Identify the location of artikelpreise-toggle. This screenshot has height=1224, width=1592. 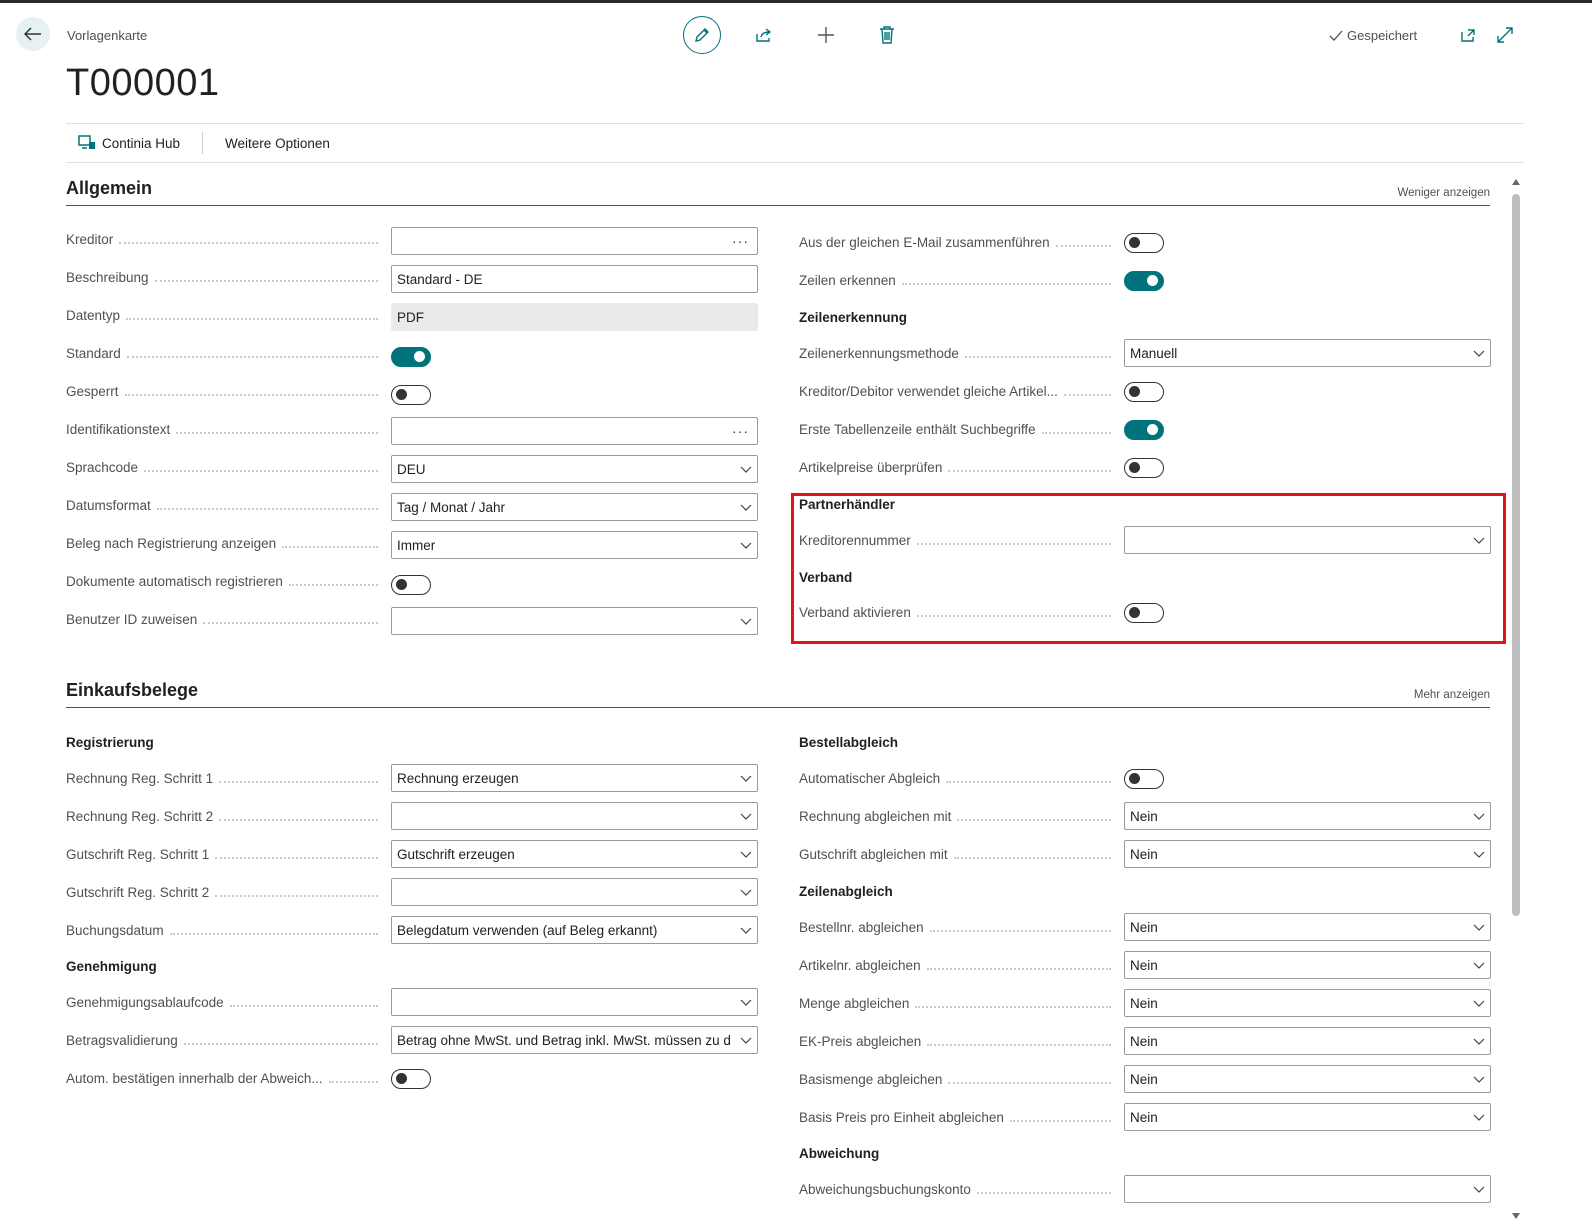
(1144, 468).